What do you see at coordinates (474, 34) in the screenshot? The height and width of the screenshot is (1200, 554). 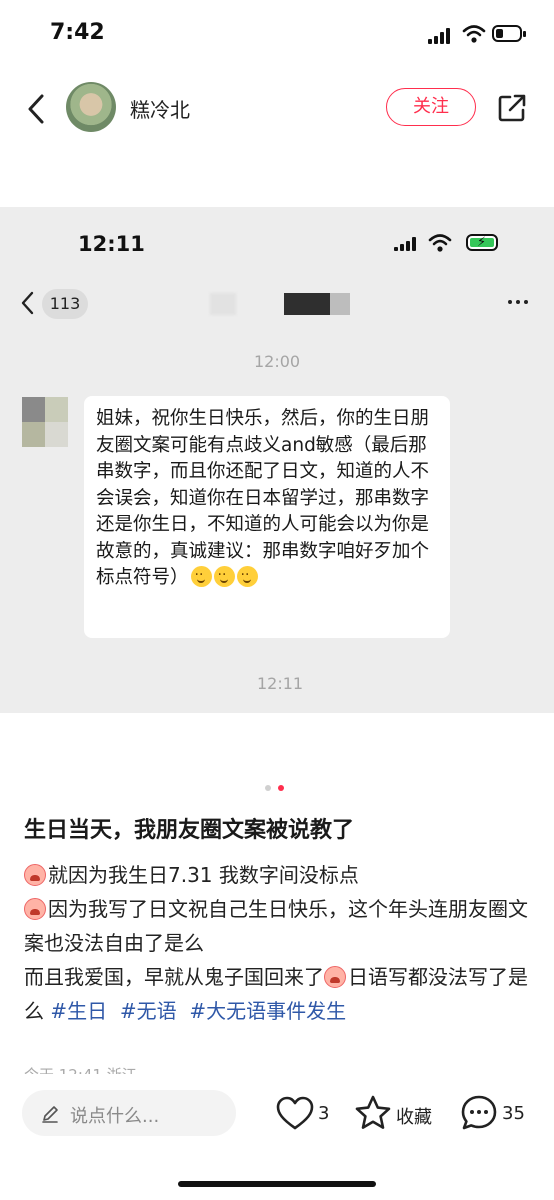 I see `wifi-icon` at bounding box center [474, 34].